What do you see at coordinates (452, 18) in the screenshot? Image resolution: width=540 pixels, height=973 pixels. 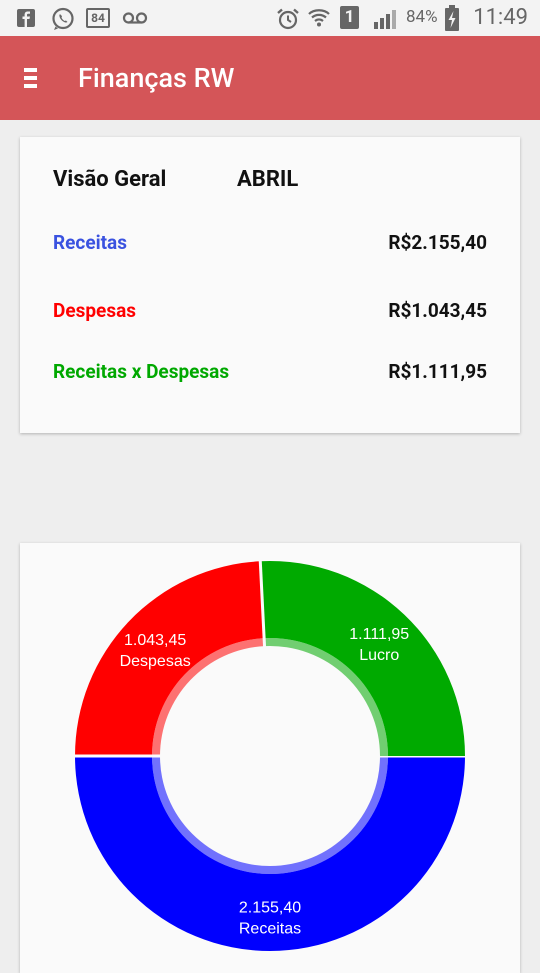 I see `battery-charging-icon` at bounding box center [452, 18].